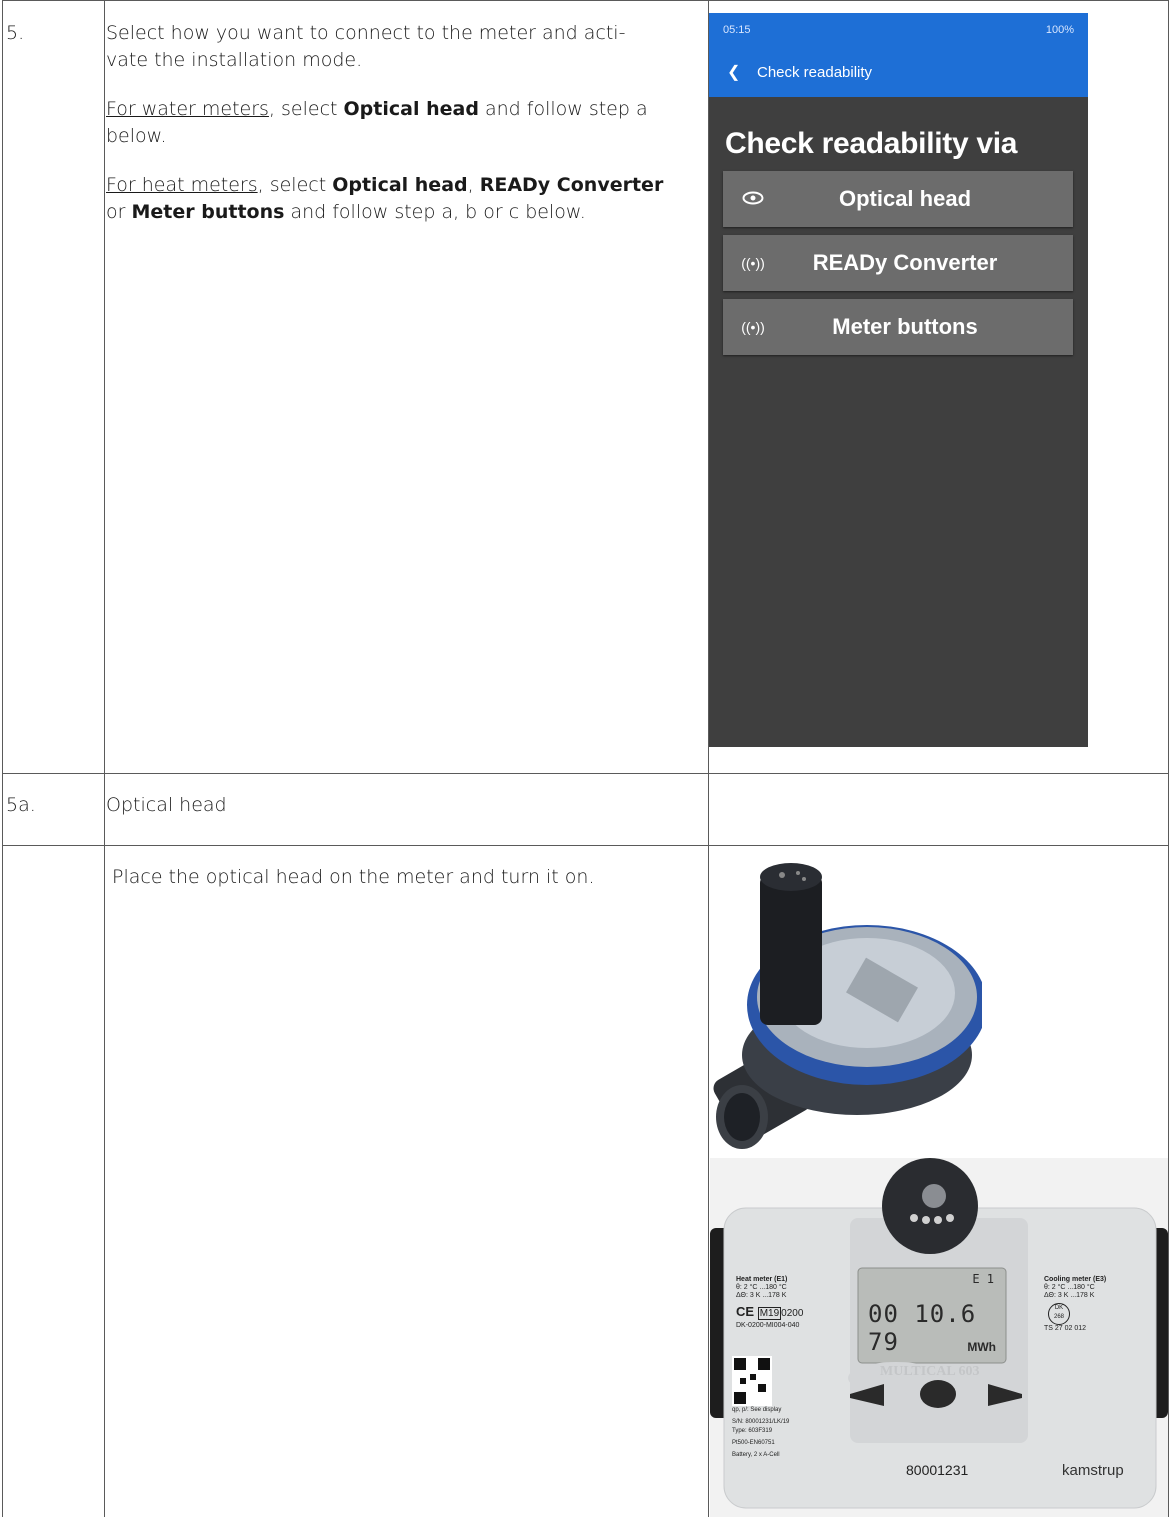 The image size is (1171, 1517). What do you see at coordinates (791, 944) in the screenshot?
I see `optical-head` at bounding box center [791, 944].